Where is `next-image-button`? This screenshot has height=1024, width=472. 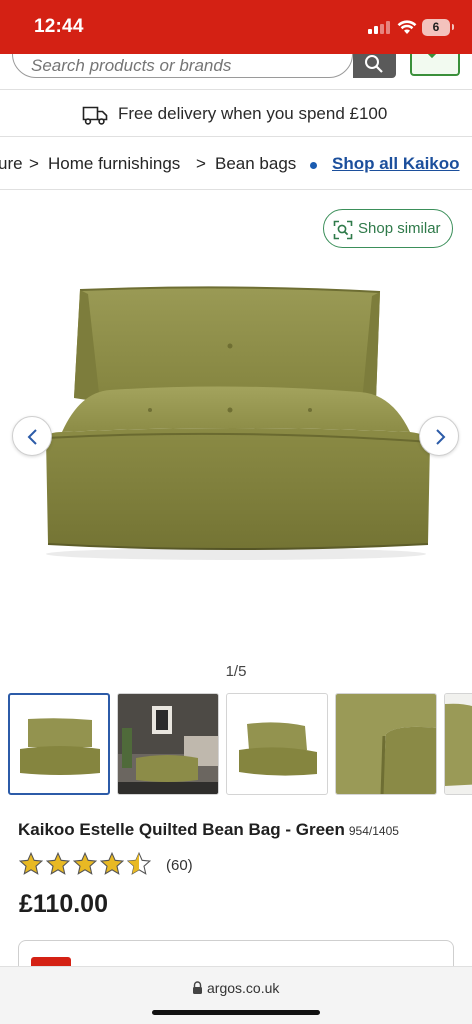 next-image-button is located at coordinates (439, 436).